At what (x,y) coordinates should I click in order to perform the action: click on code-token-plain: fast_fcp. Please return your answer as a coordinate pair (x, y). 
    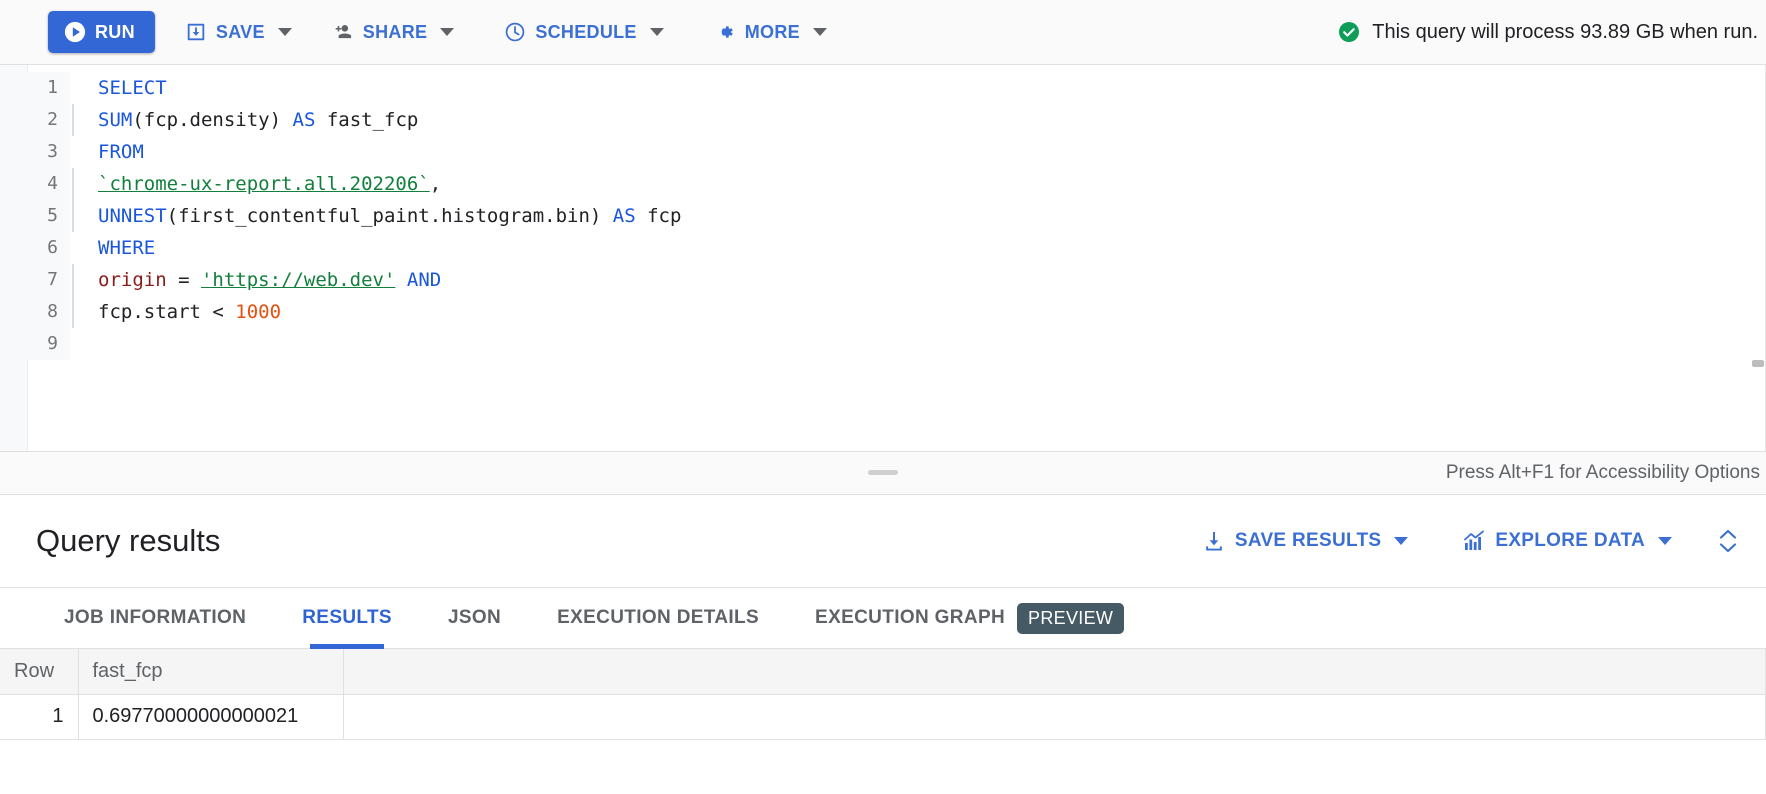
    Looking at the image, I should click on (367, 120).